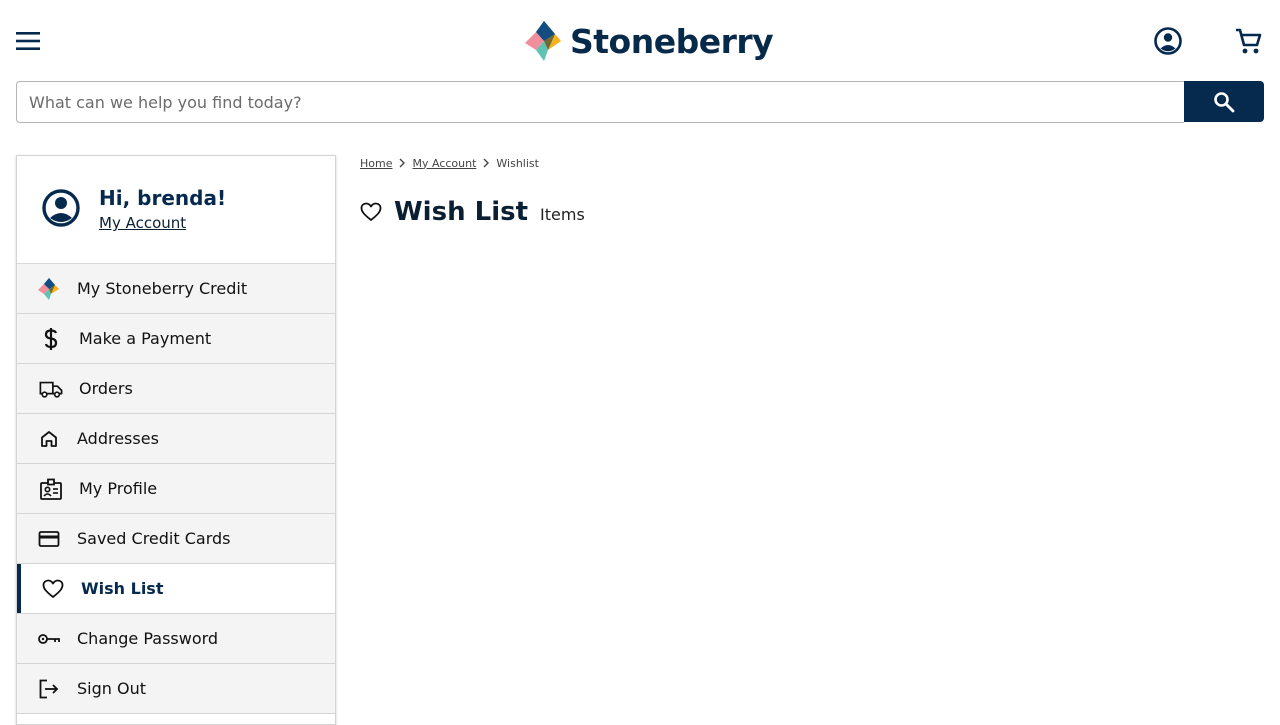 The height and width of the screenshot is (725, 1280). Describe the element at coordinates (176, 489) in the screenshot. I see `sidebar-item-my-profile: My Profile` at that location.